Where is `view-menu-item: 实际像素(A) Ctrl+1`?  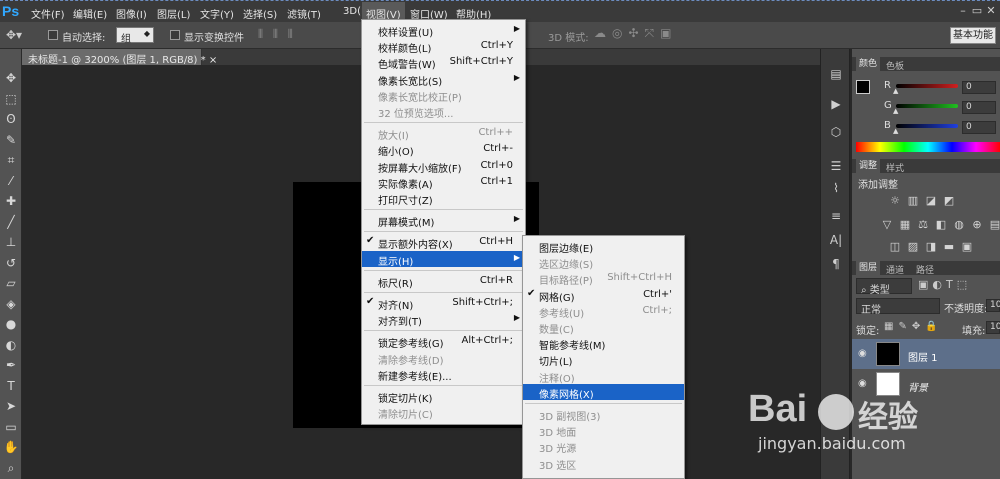 view-menu-item: 实际像素(A) Ctrl+1 is located at coordinates (443, 182).